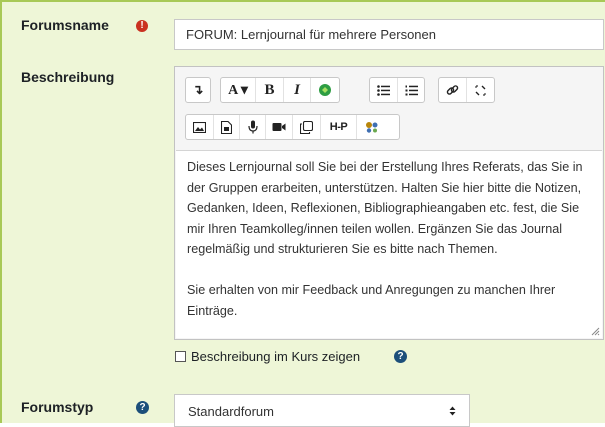  Describe the element at coordinates (594, 330) in the screenshot. I see `resize-handle-icon` at that location.